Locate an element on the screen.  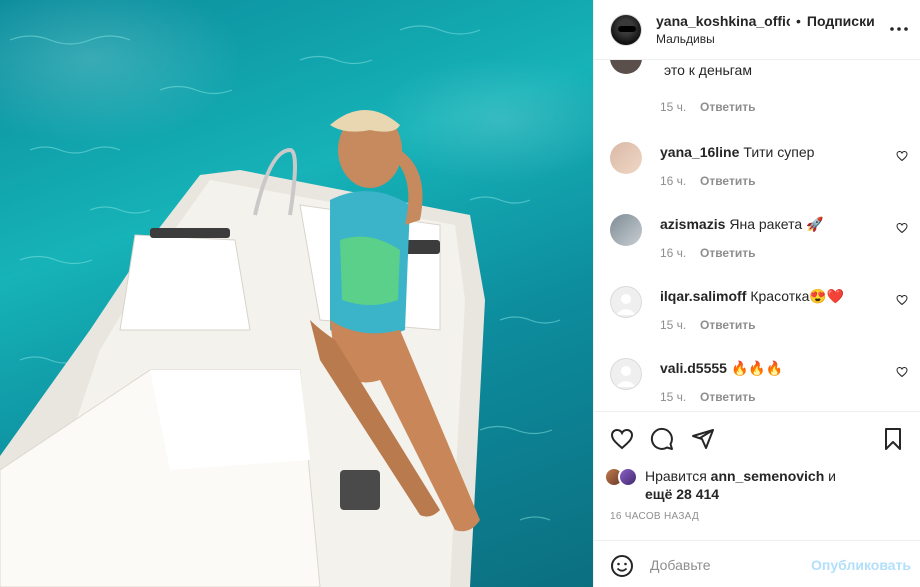
emoji-icon is located at coordinates (622, 566).